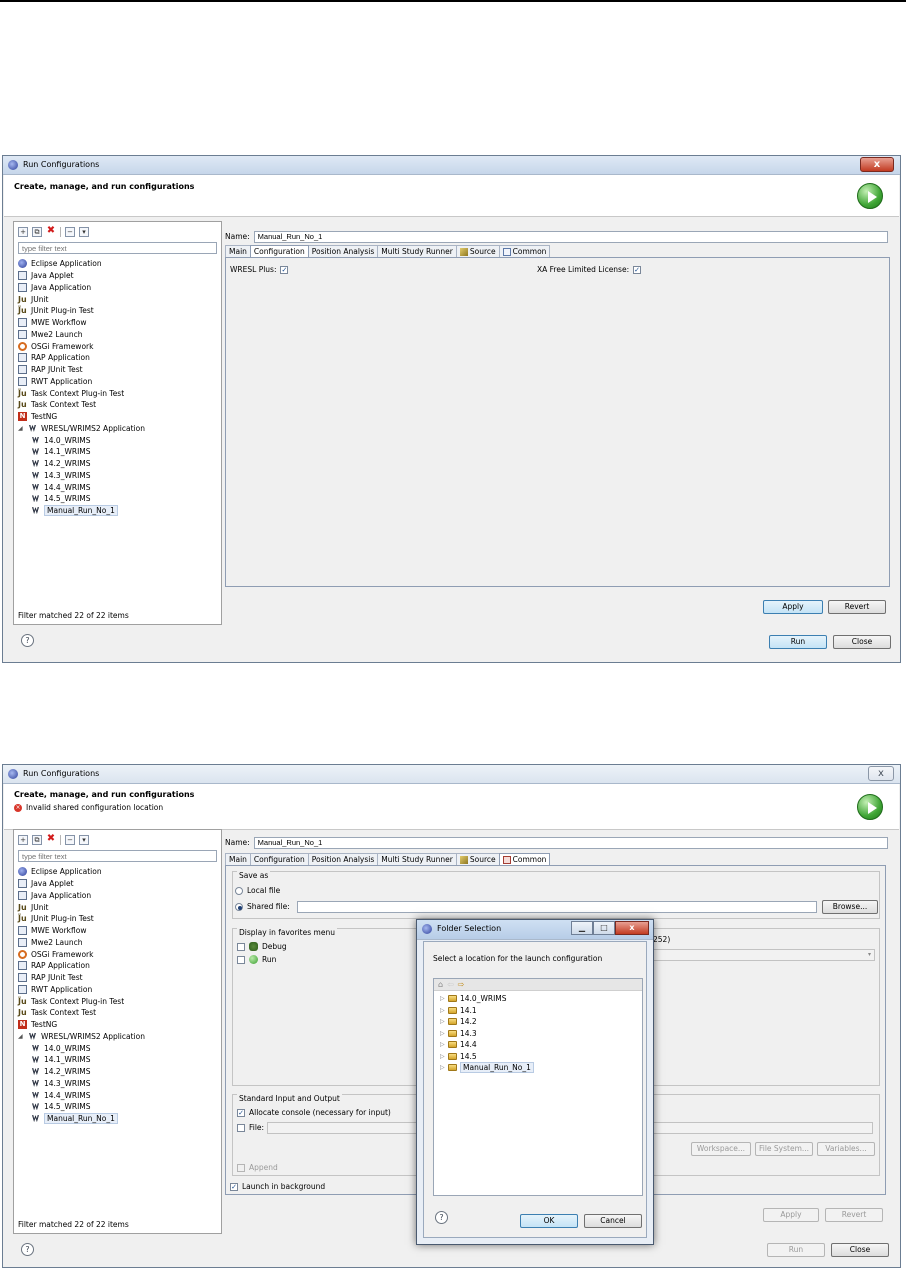 This screenshot has height=1272, width=906. Describe the element at coordinates (117, 499) in the screenshot. I see `tree-child-item: 14.5_WRIMS` at that location.